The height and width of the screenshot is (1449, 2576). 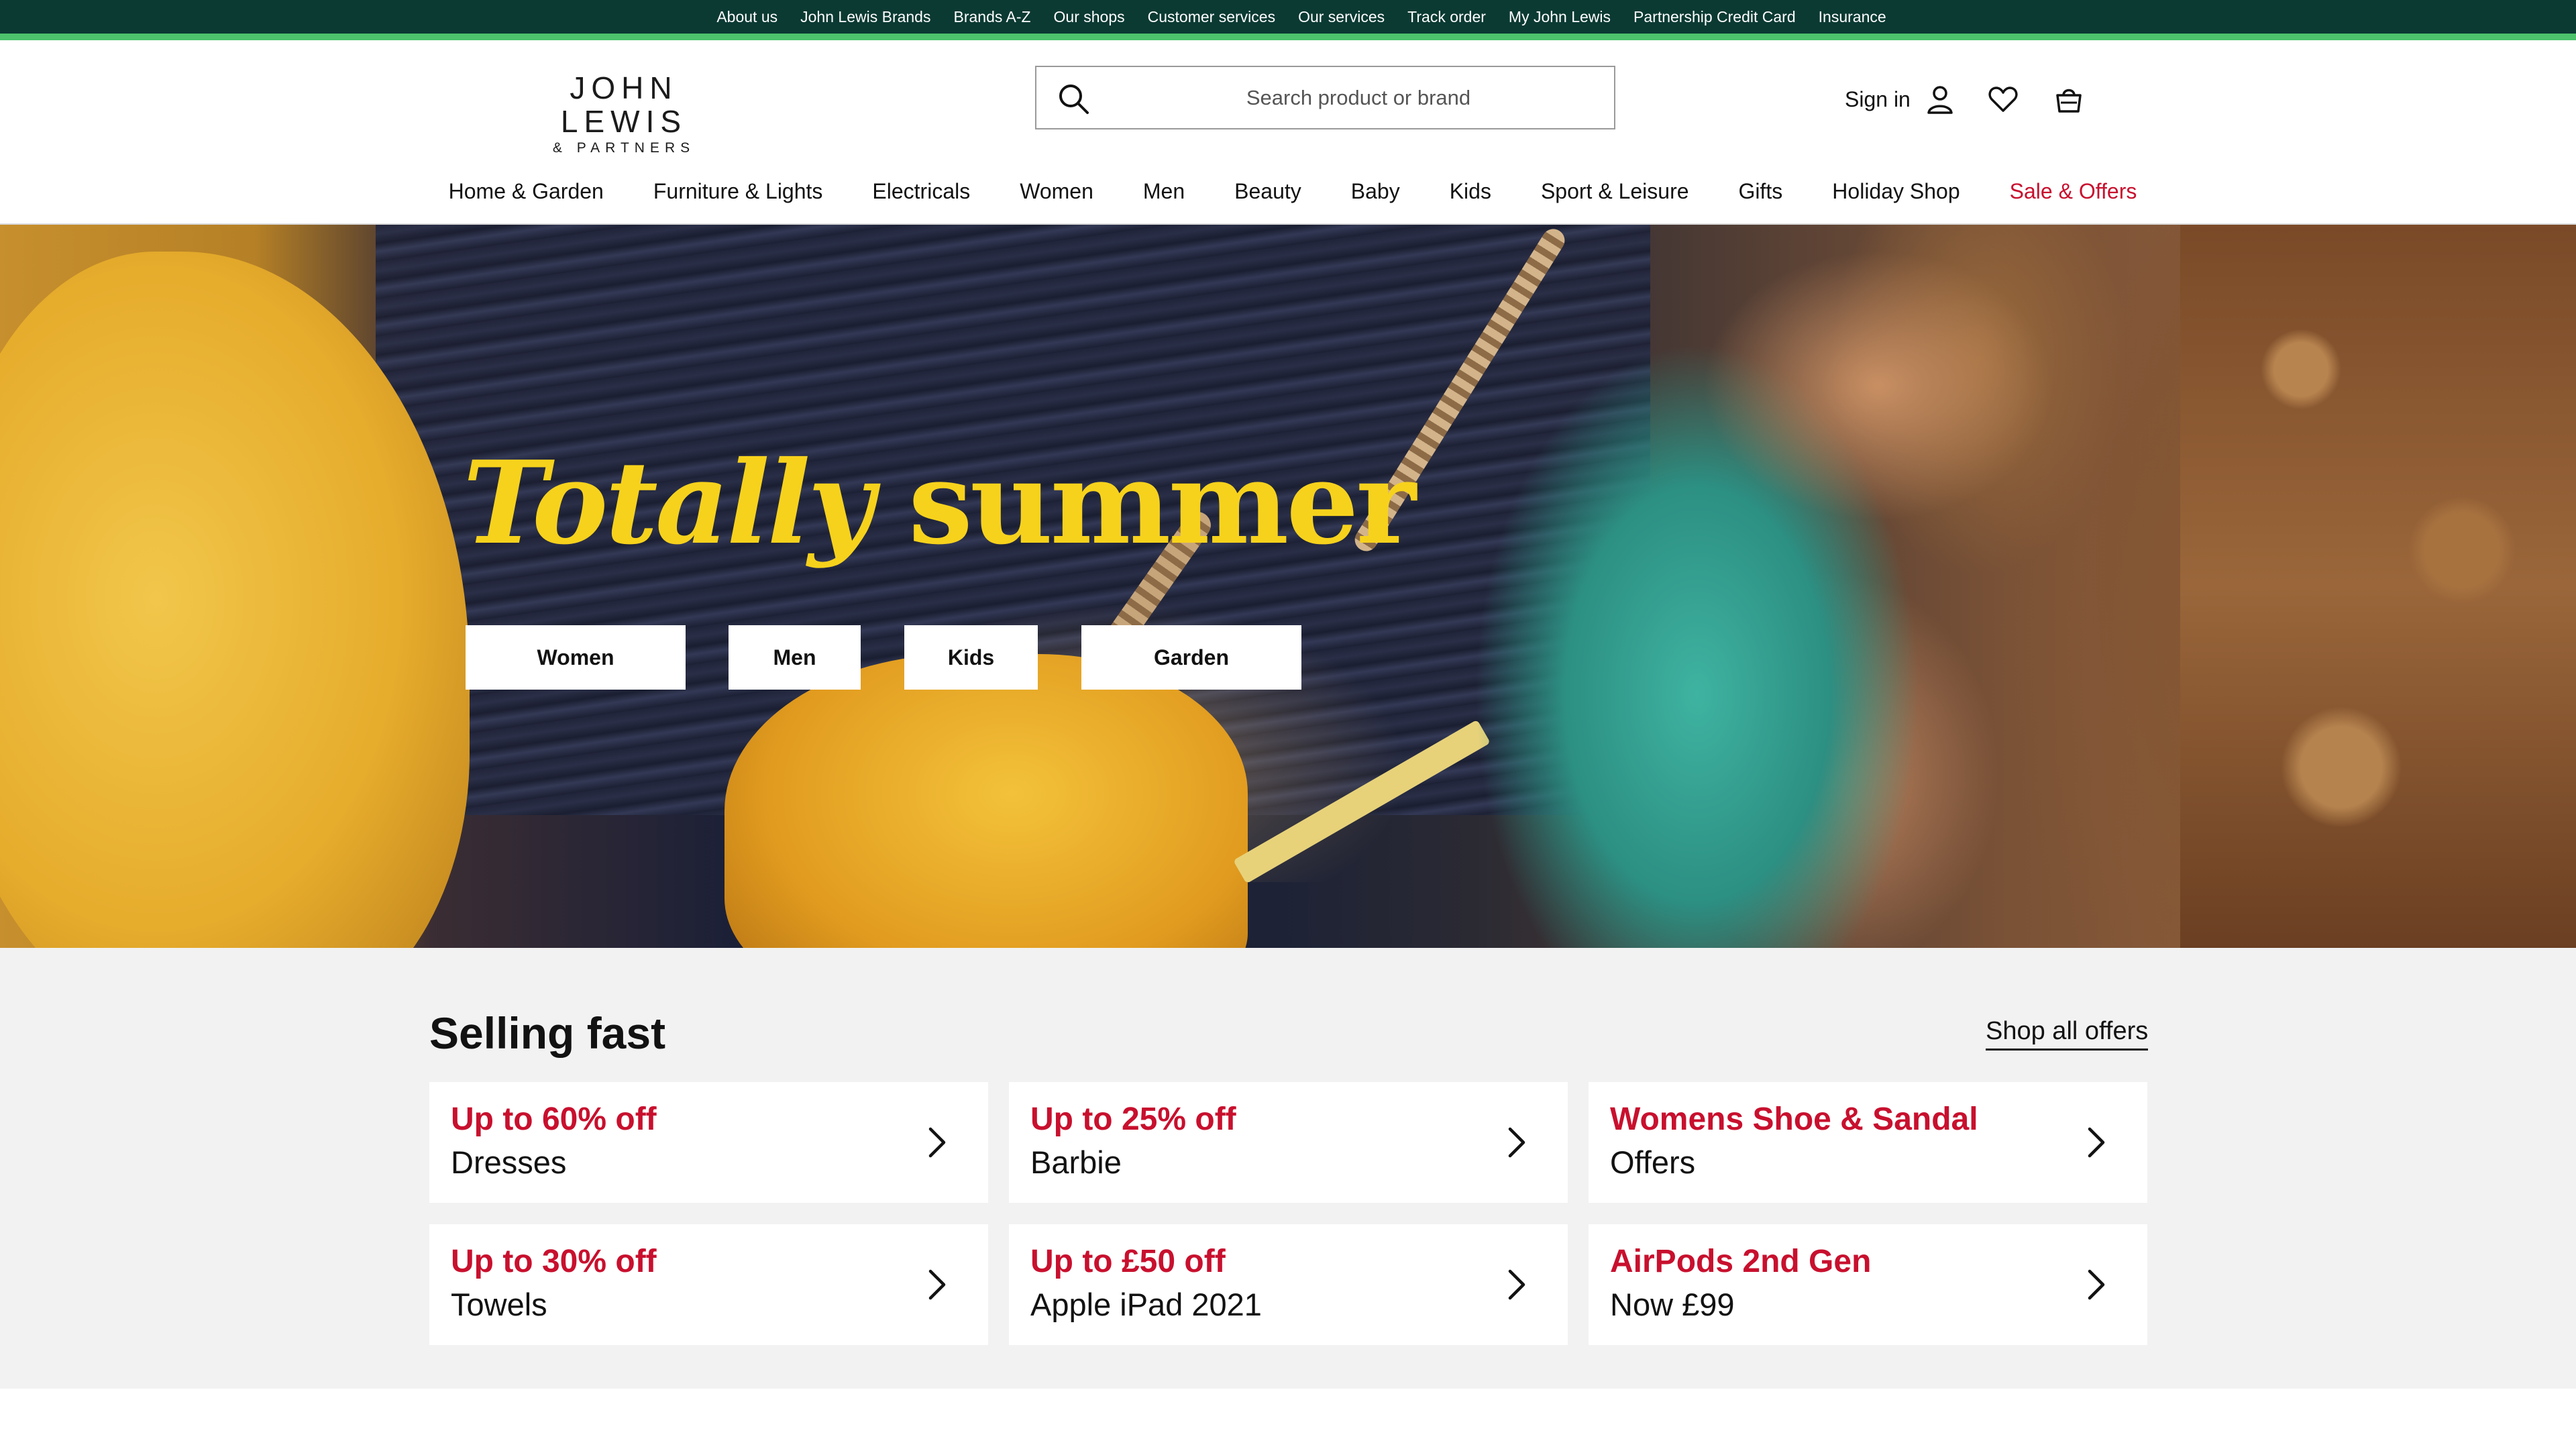 What do you see at coordinates (499, 1304) in the screenshot?
I see `offer-card-subtitle: Towels` at bounding box center [499, 1304].